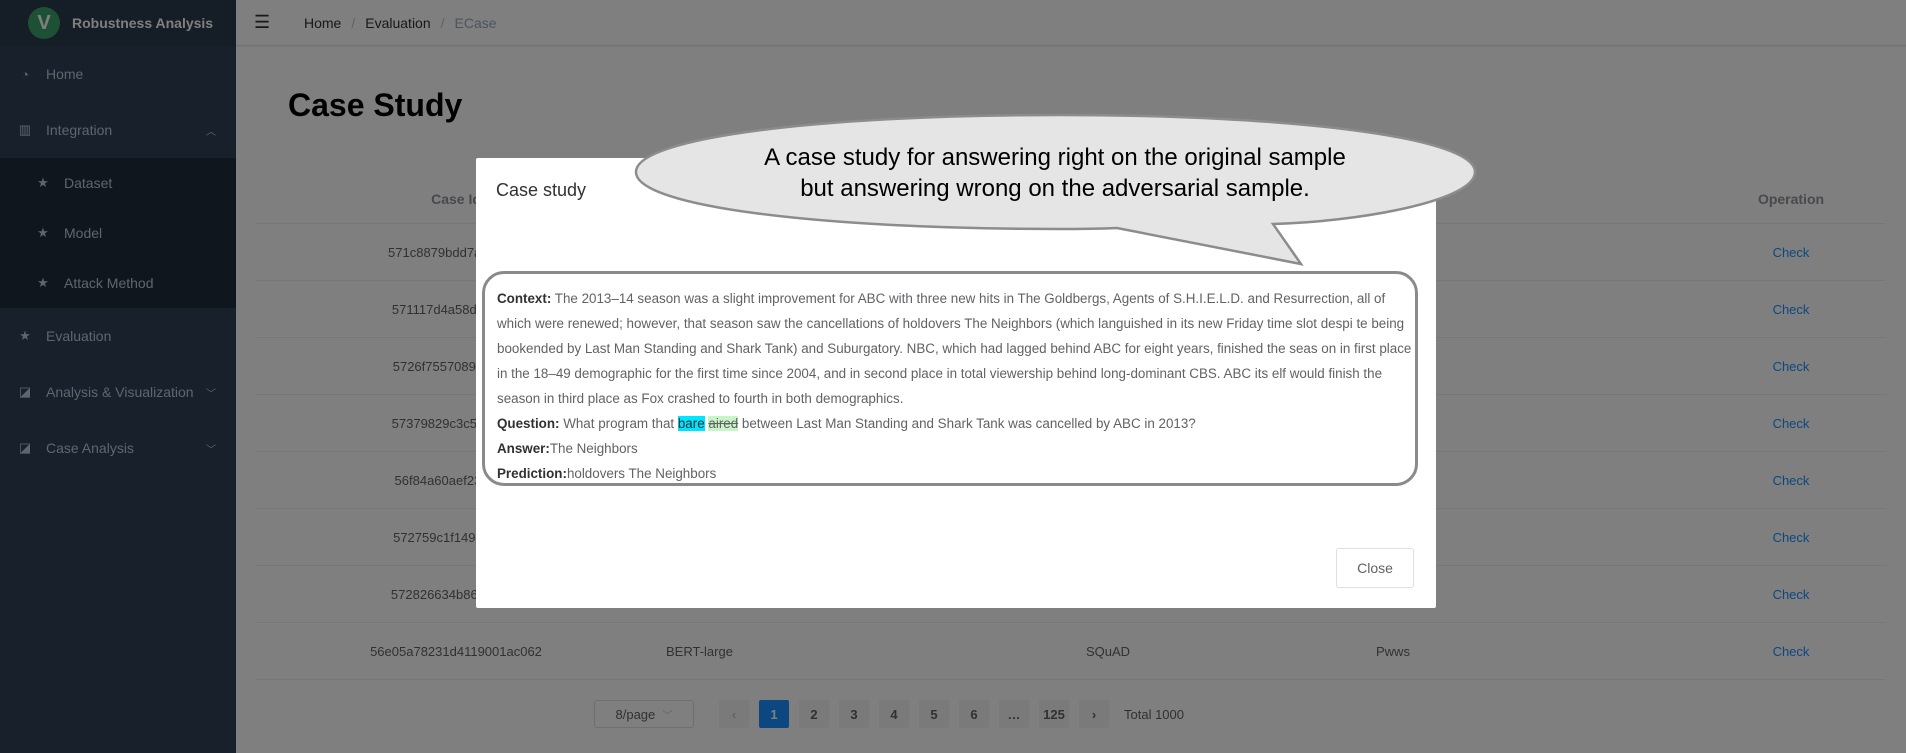 The height and width of the screenshot is (753, 1906). I want to click on question-label: Question:, so click(528, 423).